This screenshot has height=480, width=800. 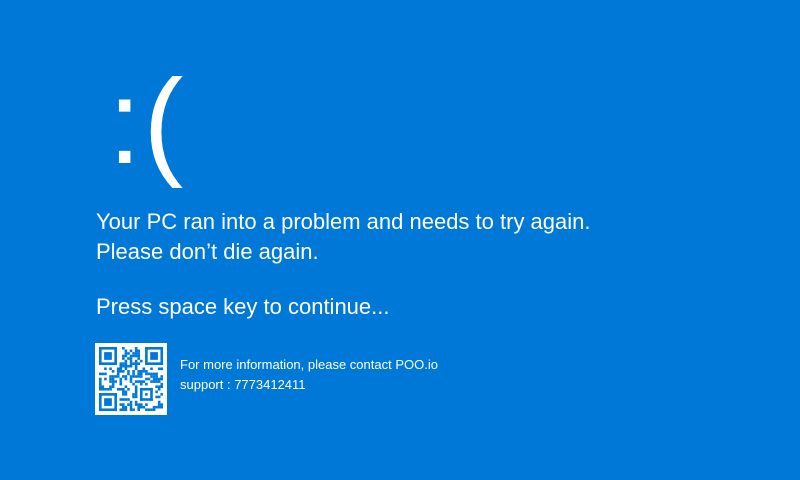 I want to click on error-message-line-2: Please don’t die again., so click(x=207, y=251).